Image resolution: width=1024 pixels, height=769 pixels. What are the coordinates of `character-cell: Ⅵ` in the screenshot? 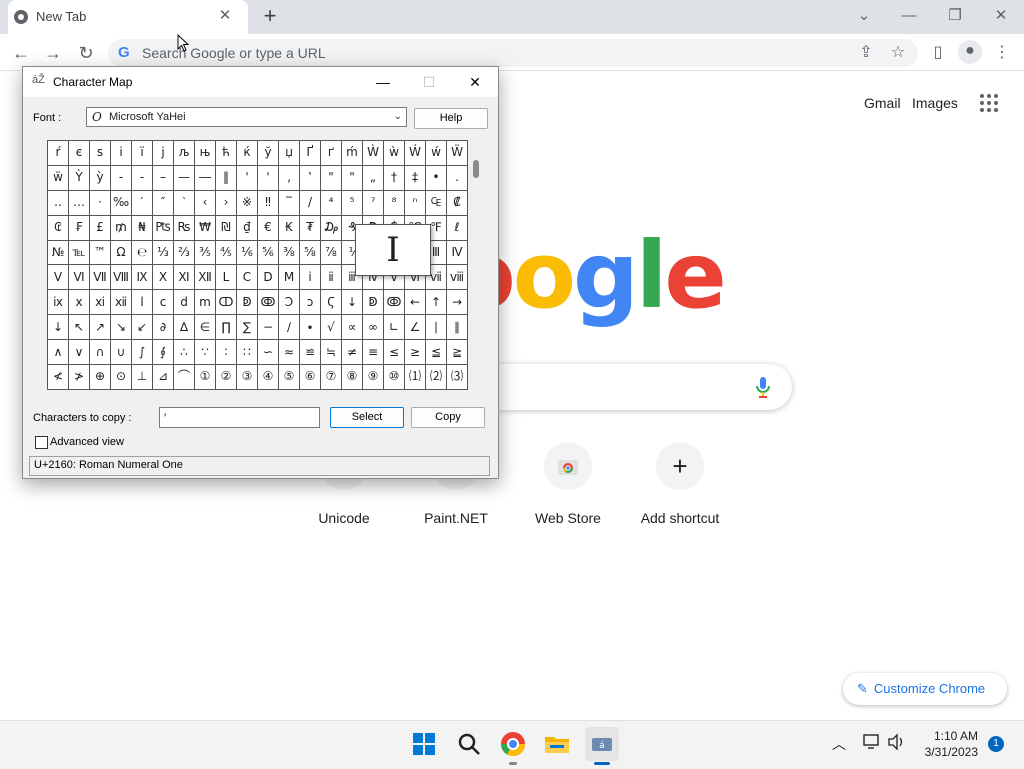 It's located at (79, 277).